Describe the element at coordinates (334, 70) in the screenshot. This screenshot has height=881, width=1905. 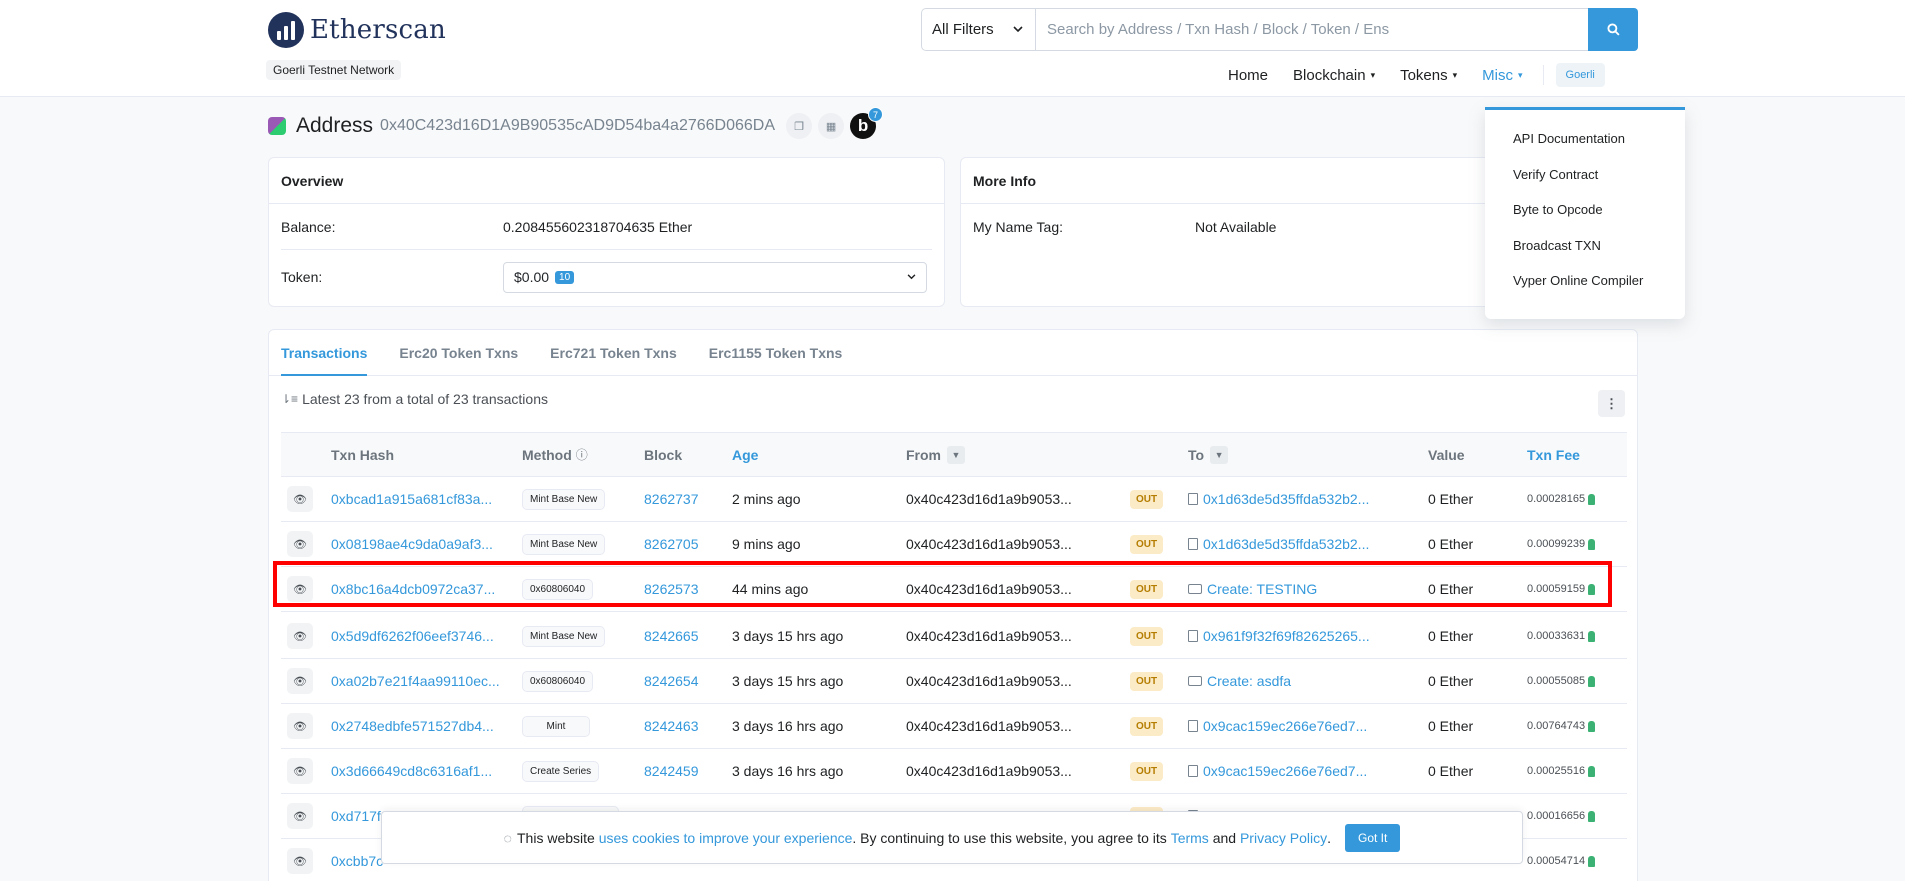
I see `network-badge: Goerli Testnet Network` at that location.